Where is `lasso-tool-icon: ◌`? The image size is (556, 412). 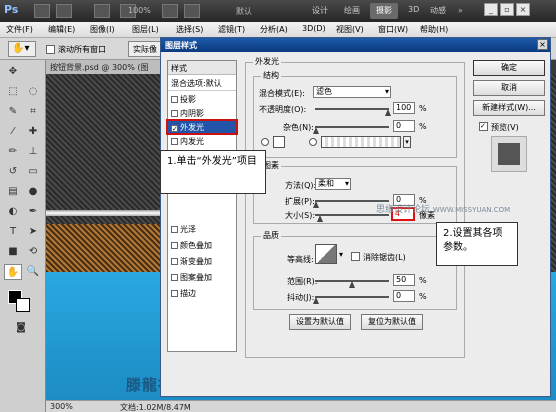
lasso-tool-icon: ◌ is located at coordinates (33, 92).